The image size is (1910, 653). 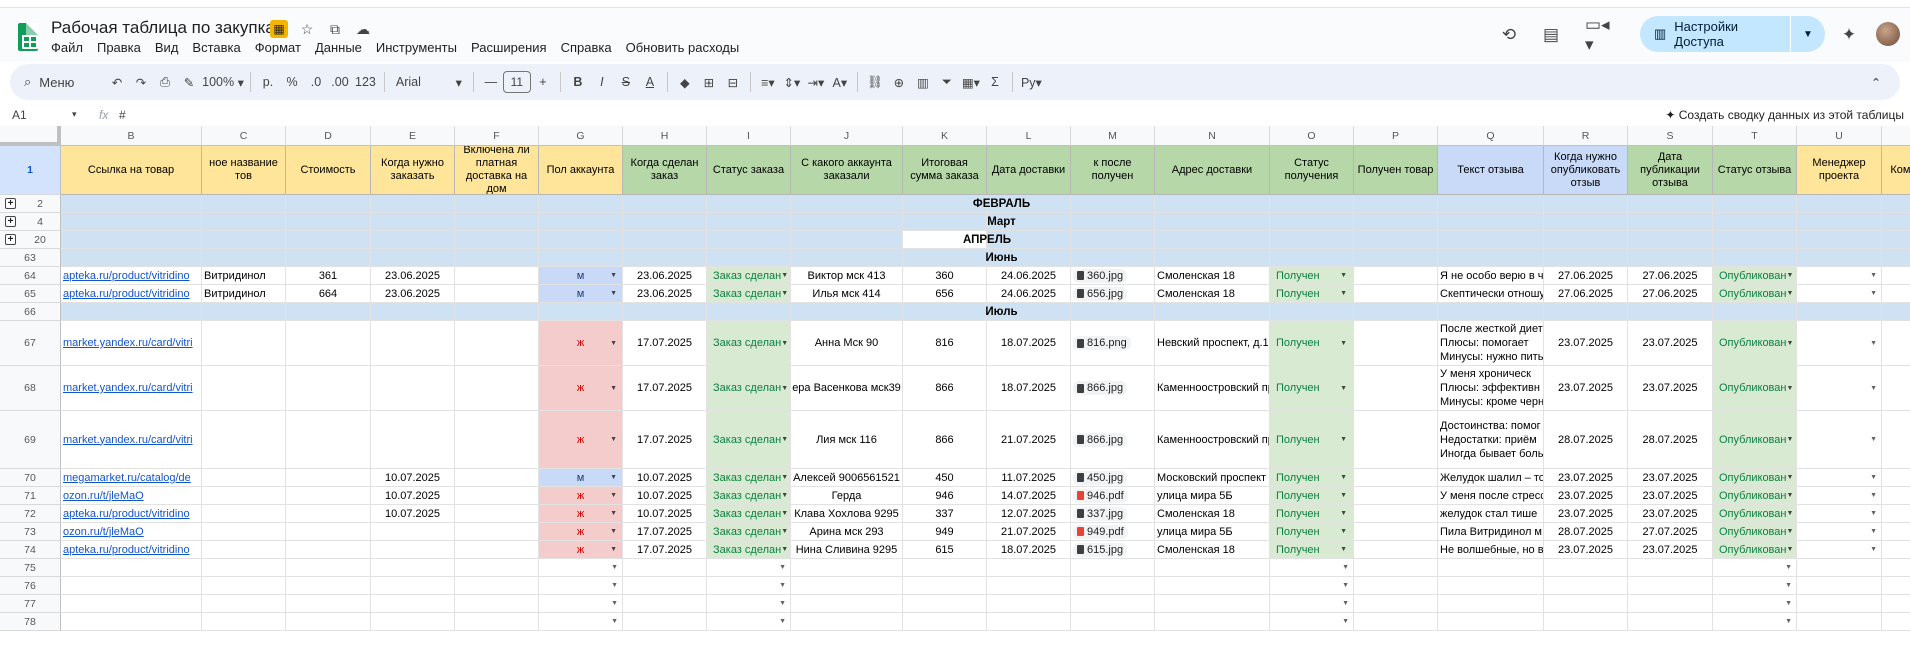 I want to click on delivery-cell, so click(x=497, y=343).